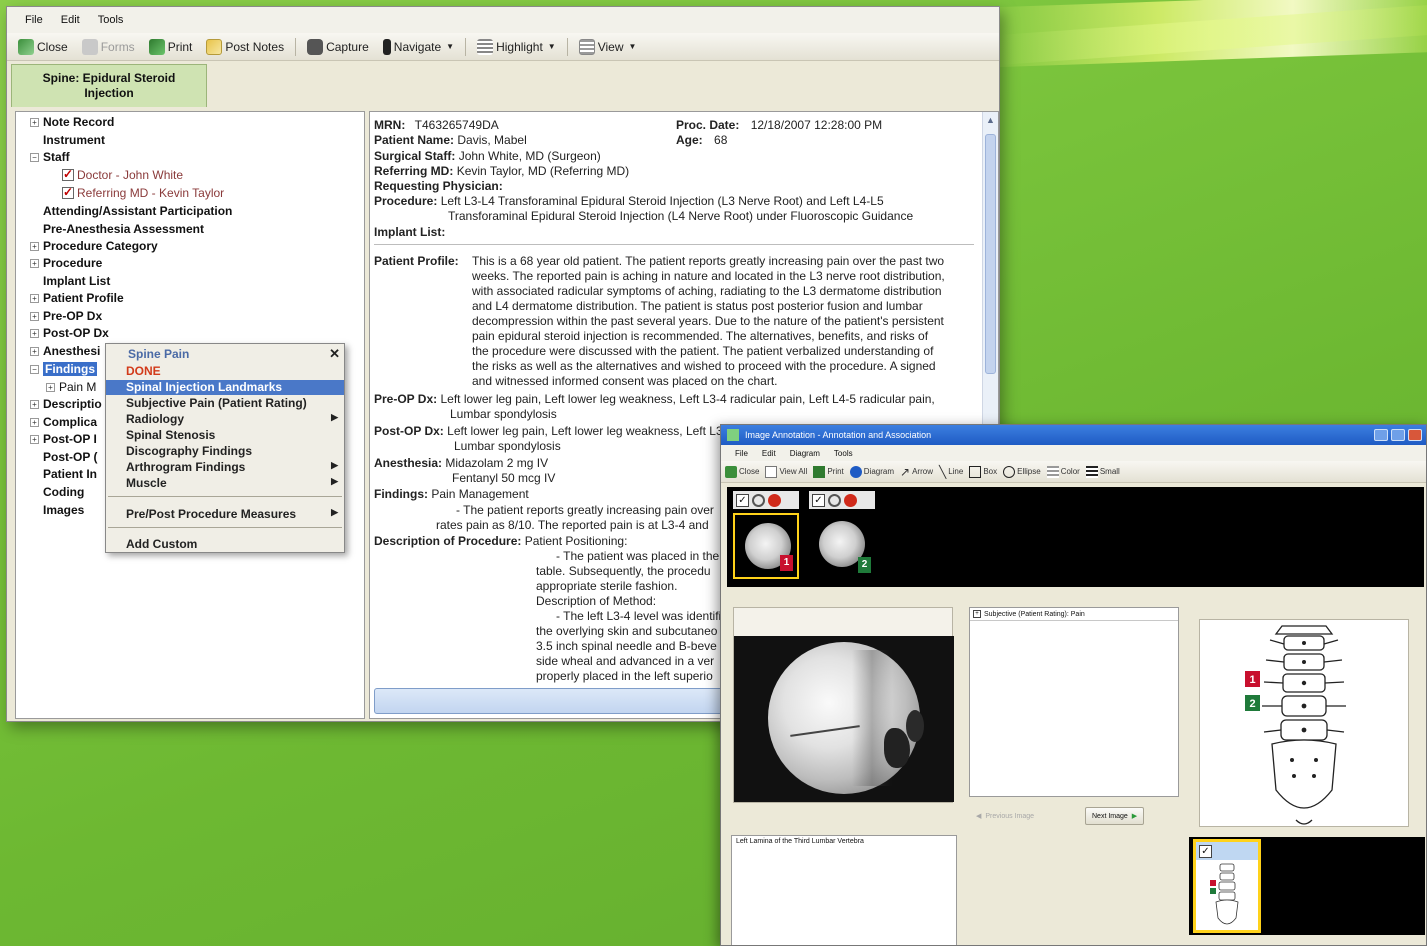  What do you see at coordinates (108, 47) in the screenshot?
I see `forms-button: Forms` at bounding box center [108, 47].